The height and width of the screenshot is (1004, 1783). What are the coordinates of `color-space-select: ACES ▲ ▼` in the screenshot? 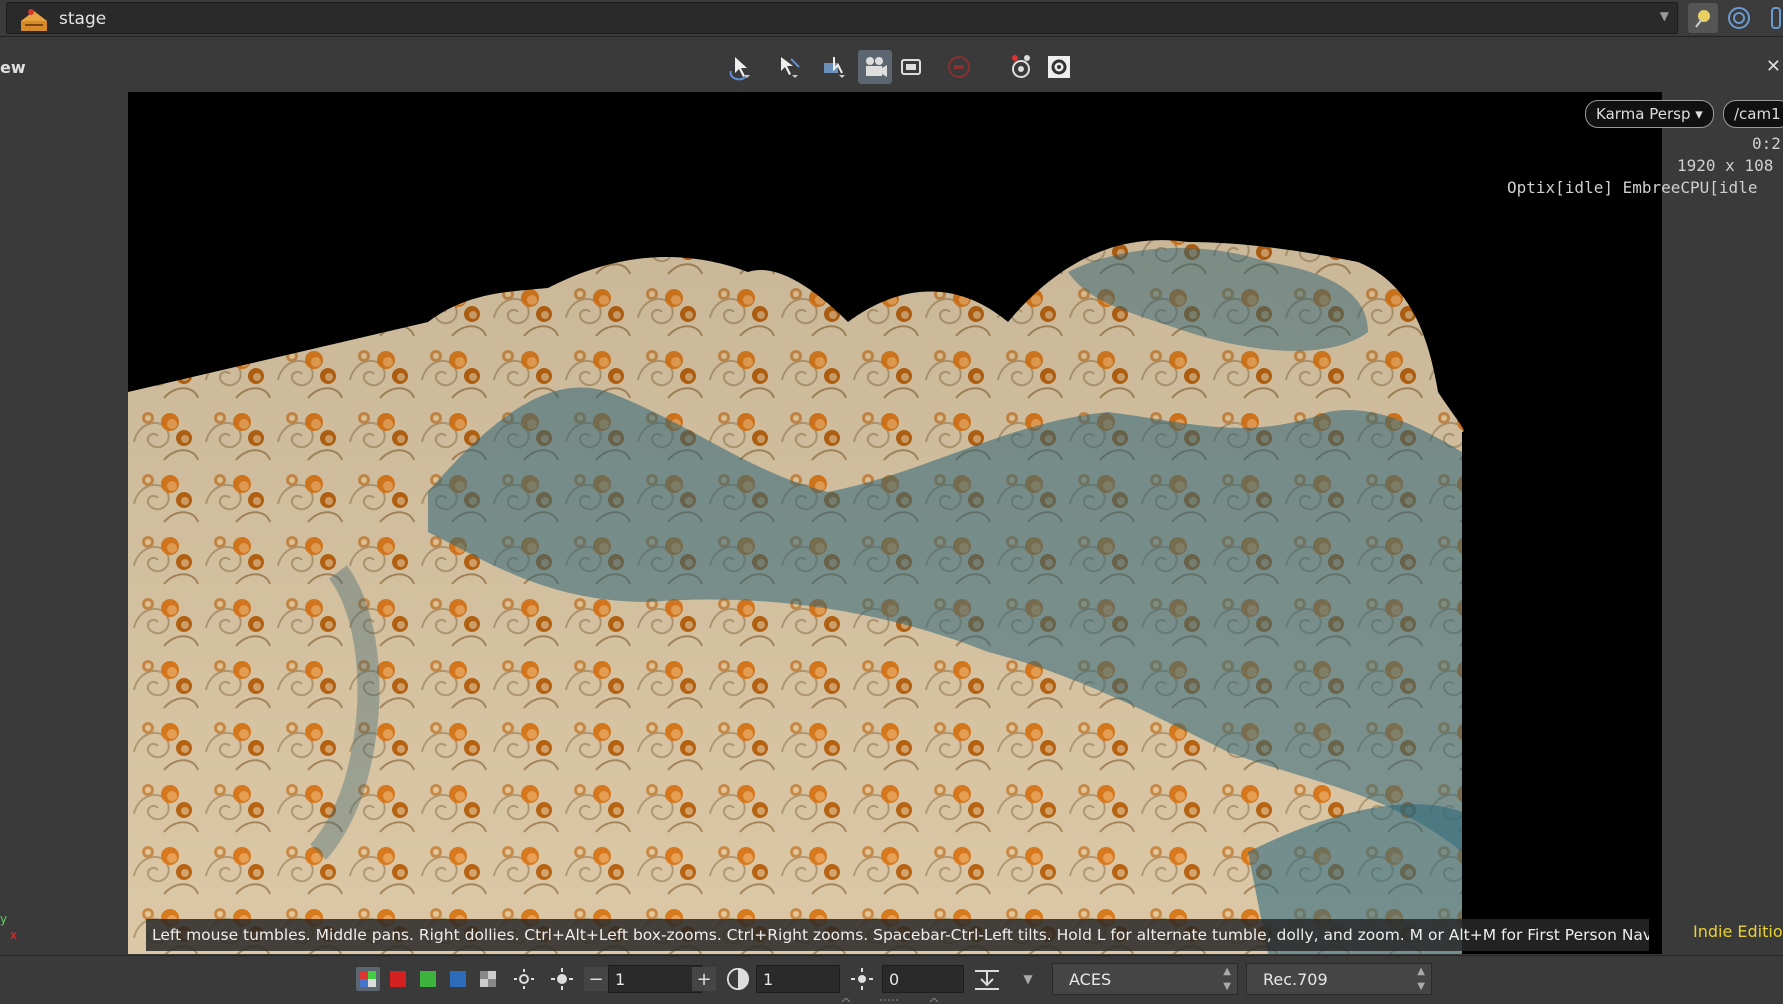 It's located at (1145, 979).